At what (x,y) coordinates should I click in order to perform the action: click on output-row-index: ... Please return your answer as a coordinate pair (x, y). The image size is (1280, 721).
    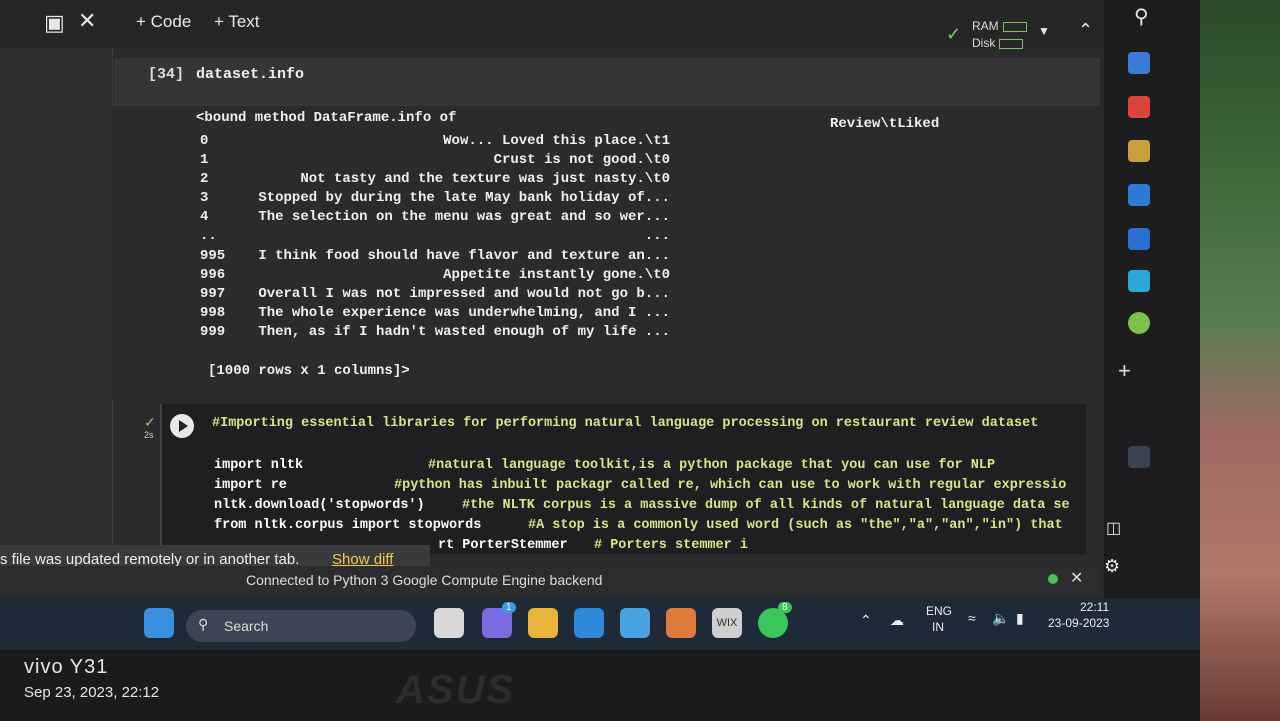
    Looking at the image, I should click on (208, 236).